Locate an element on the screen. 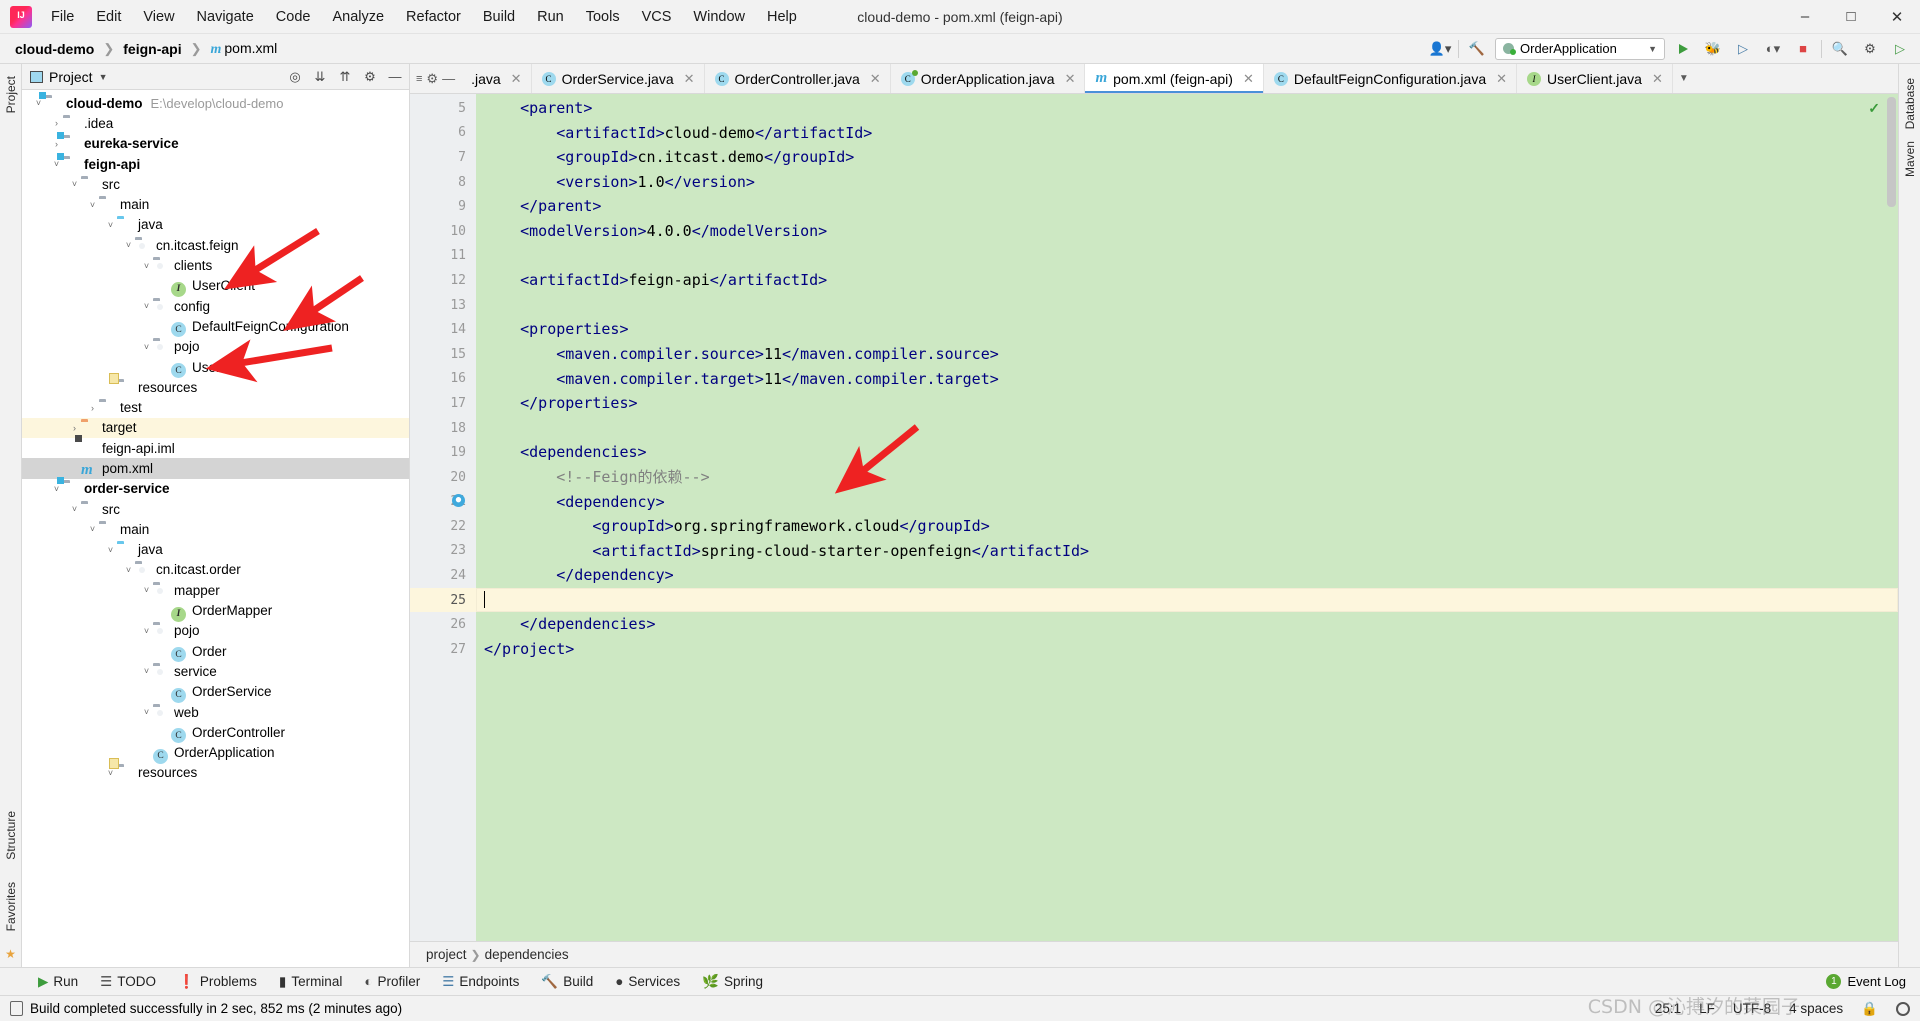 The height and width of the screenshot is (1021, 1920). tab-strip-overflow: ▼ is located at coordinates (1684, 78).